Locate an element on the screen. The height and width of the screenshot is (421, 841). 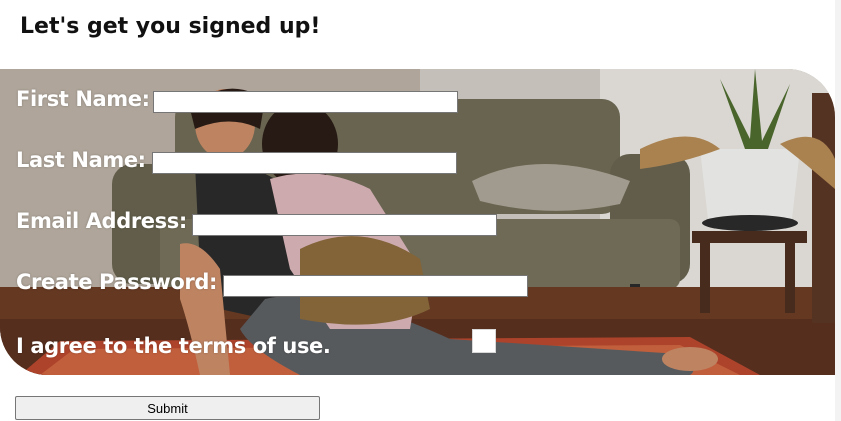
page-scroll-edge is located at coordinates (838, 210).